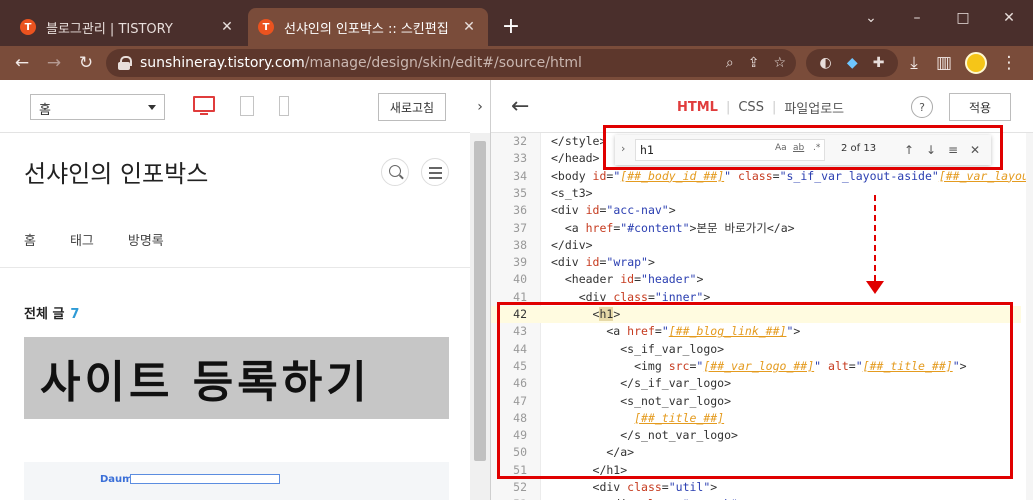  What do you see at coordinates (756, 487) in the screenshot?
I see `code-line: 52 <div class="util">` at bounding box center [756, 487].